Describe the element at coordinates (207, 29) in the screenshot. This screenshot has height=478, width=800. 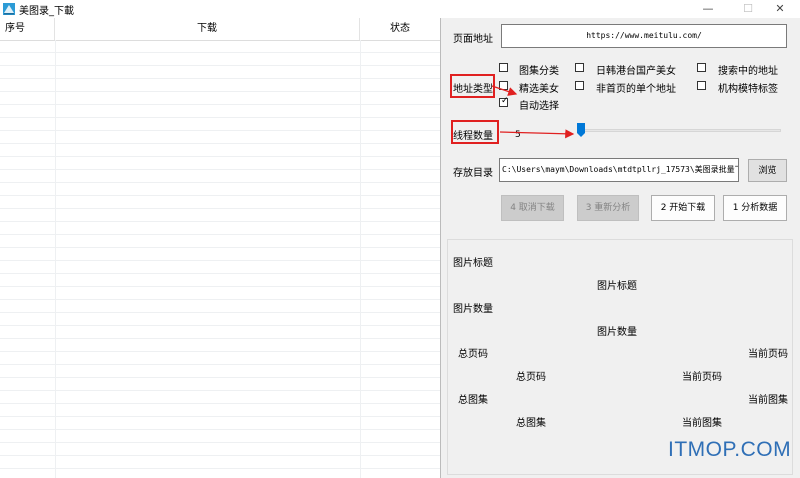
I see `column-header-download: 下载` at that location.